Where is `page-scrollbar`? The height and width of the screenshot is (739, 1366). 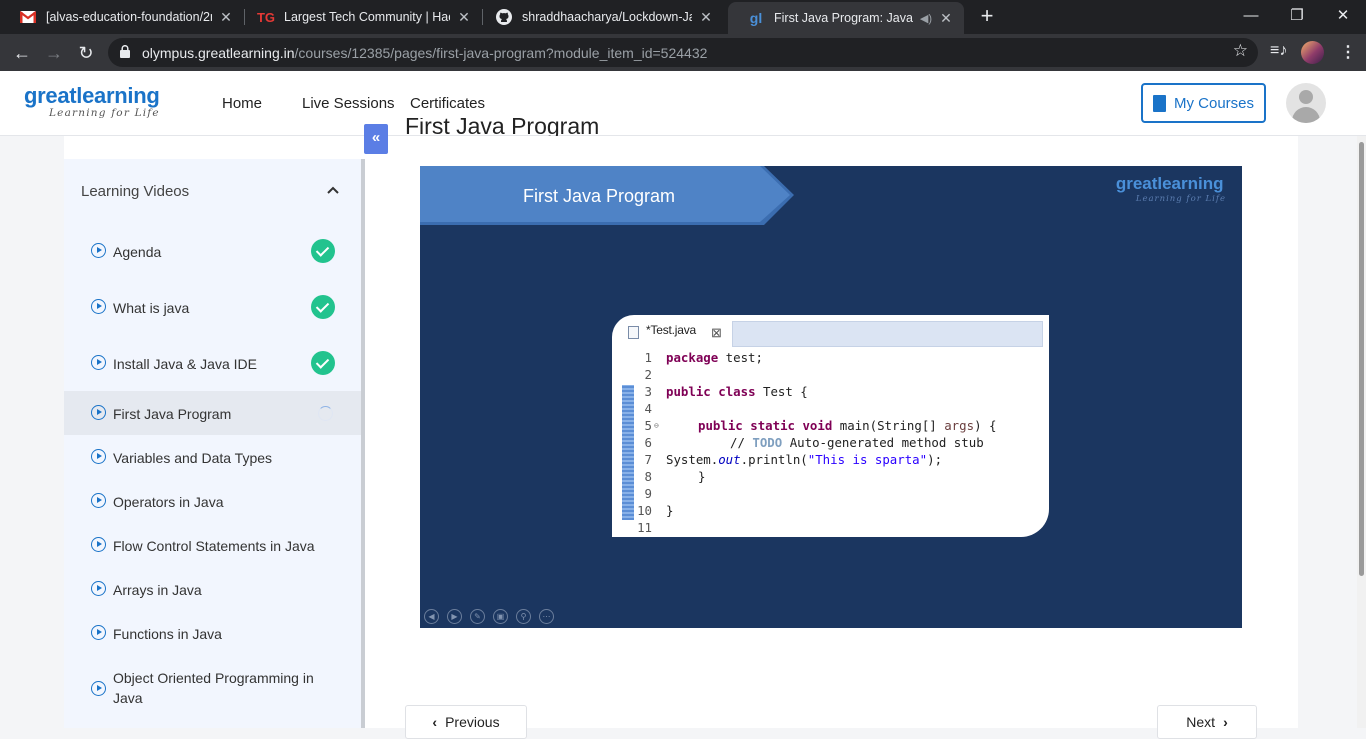
page-scrollbar is located at coordinates (1361, 432).